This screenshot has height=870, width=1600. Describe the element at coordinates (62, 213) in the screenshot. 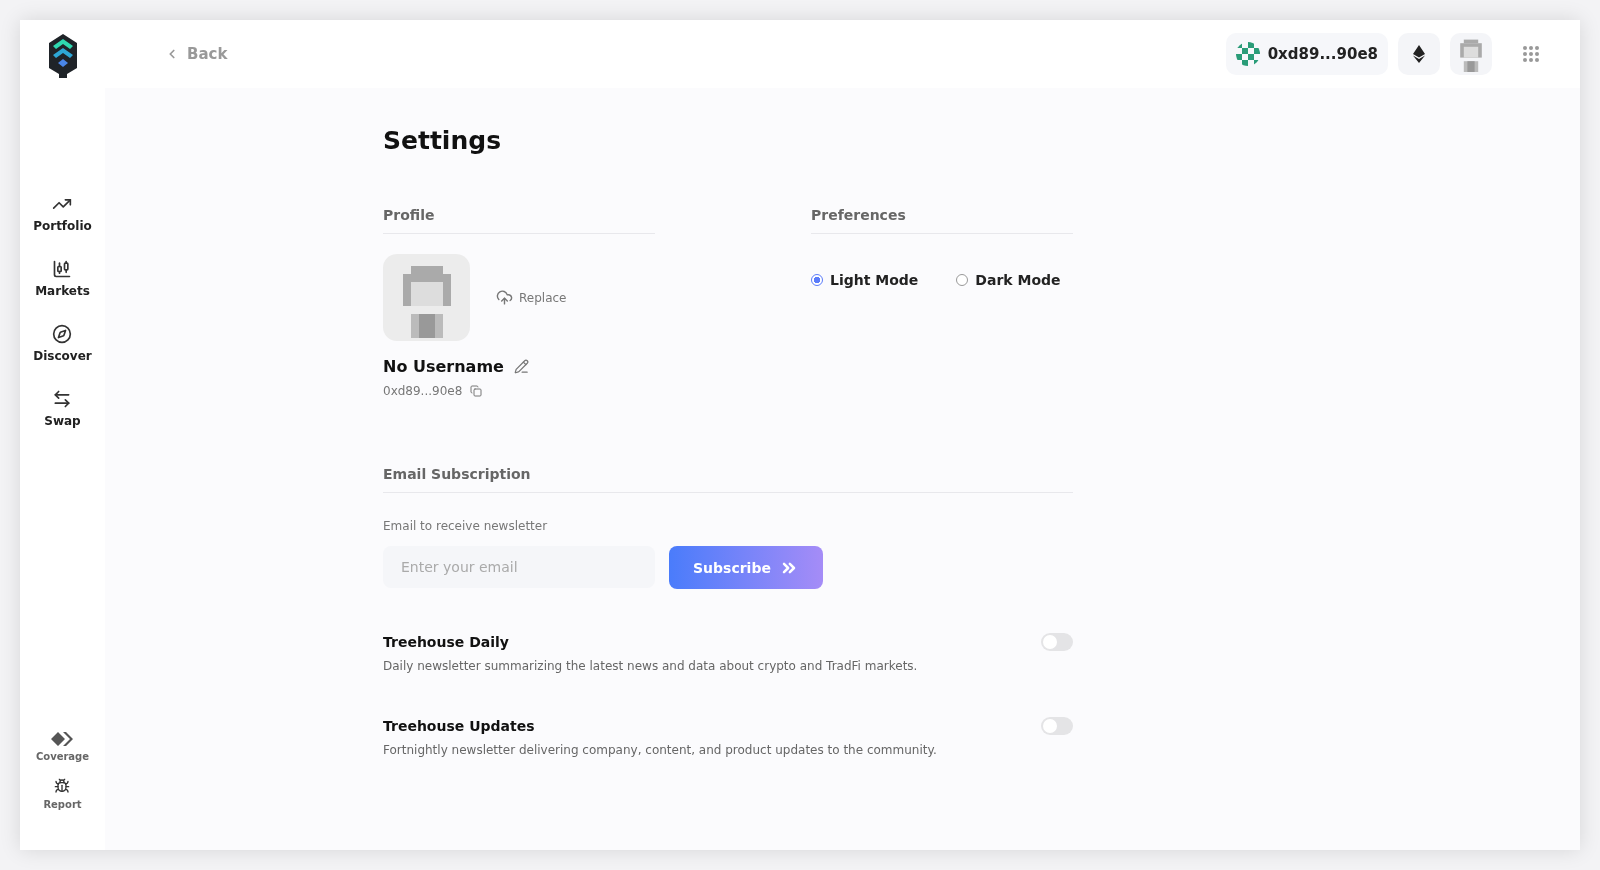

I see `sidebar-item: Portfolio` at that location.